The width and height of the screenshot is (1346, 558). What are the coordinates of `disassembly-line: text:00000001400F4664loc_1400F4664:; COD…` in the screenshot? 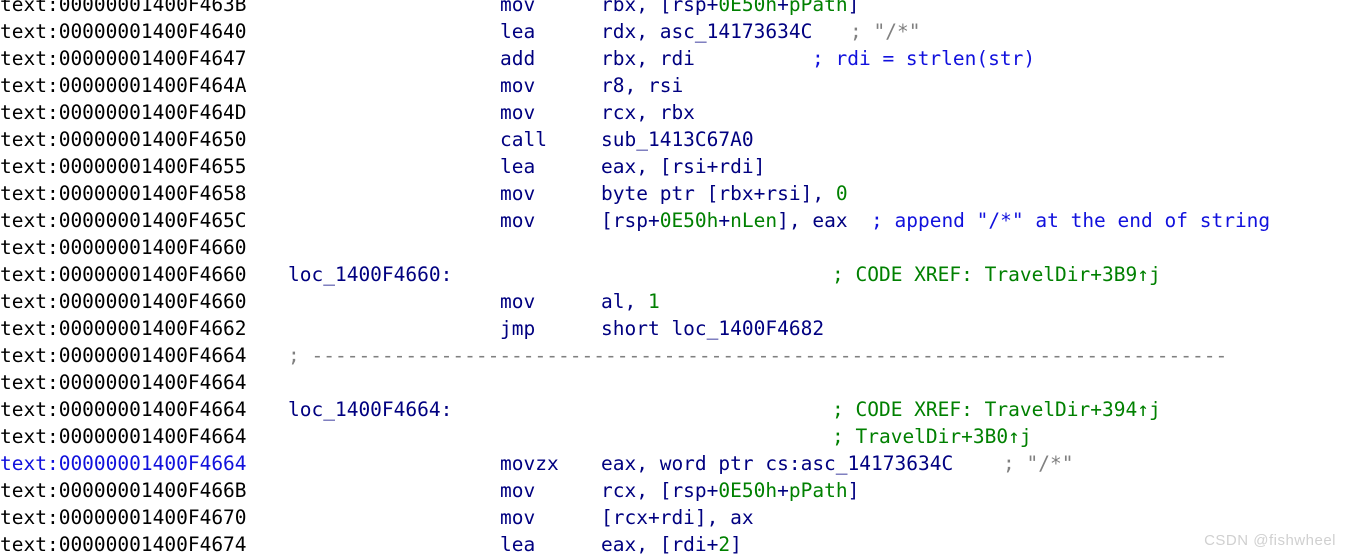 It's located at (673, 409).